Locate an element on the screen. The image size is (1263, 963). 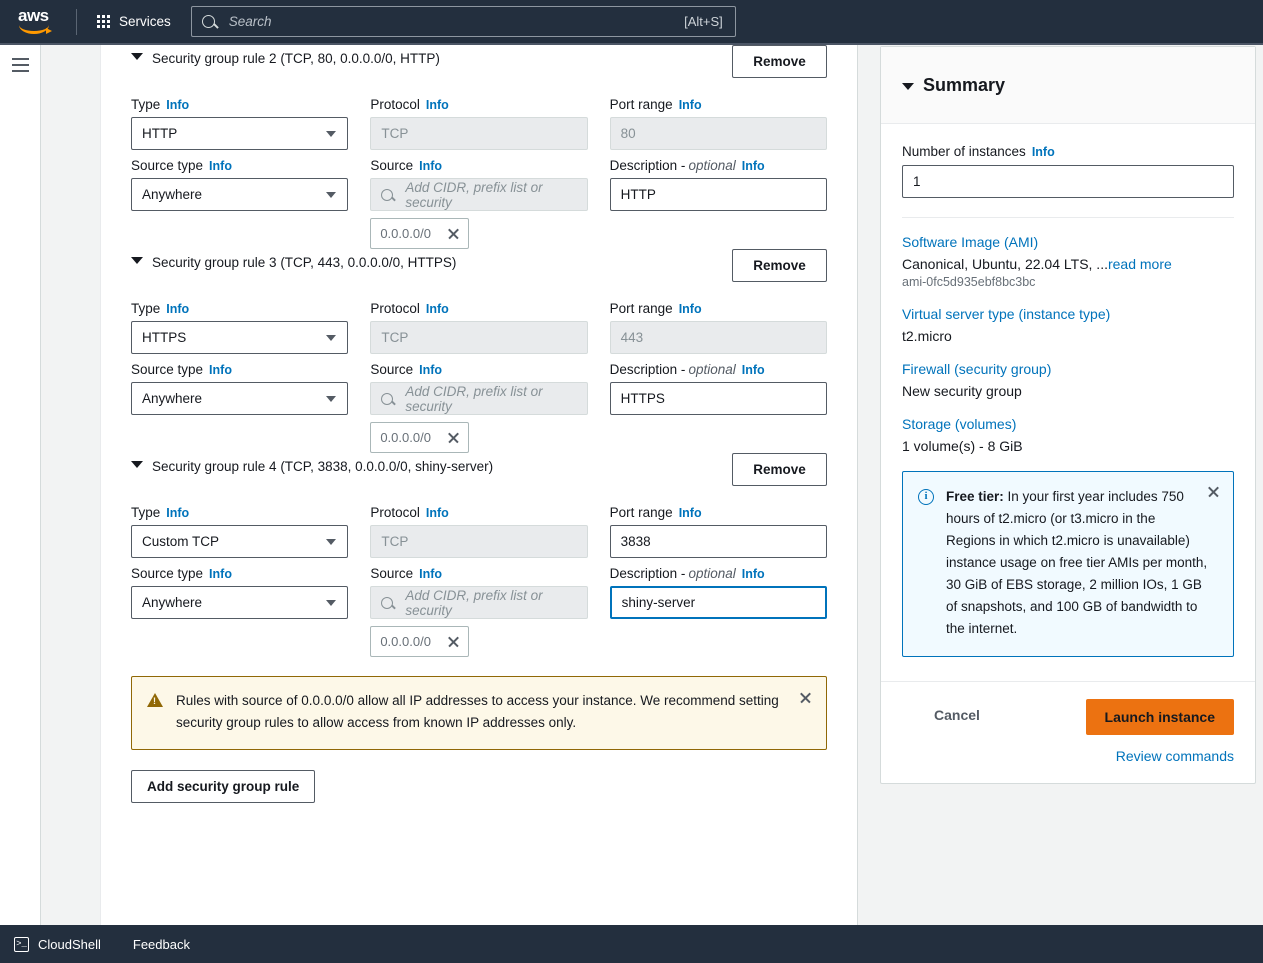
launch-instance-button: Launch instance is located at coordinates (1159, 717).